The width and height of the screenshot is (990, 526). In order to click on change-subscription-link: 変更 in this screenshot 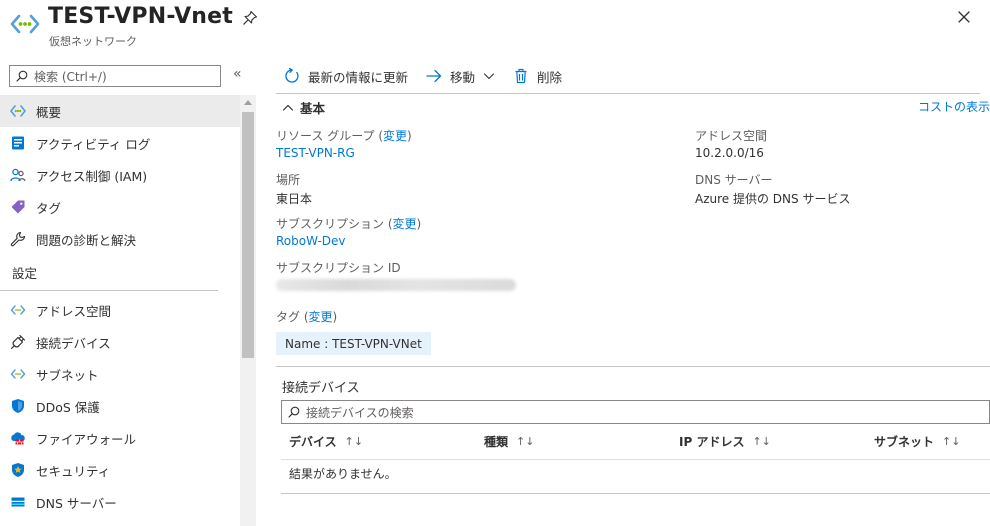, I will do `click(405, 224)`.